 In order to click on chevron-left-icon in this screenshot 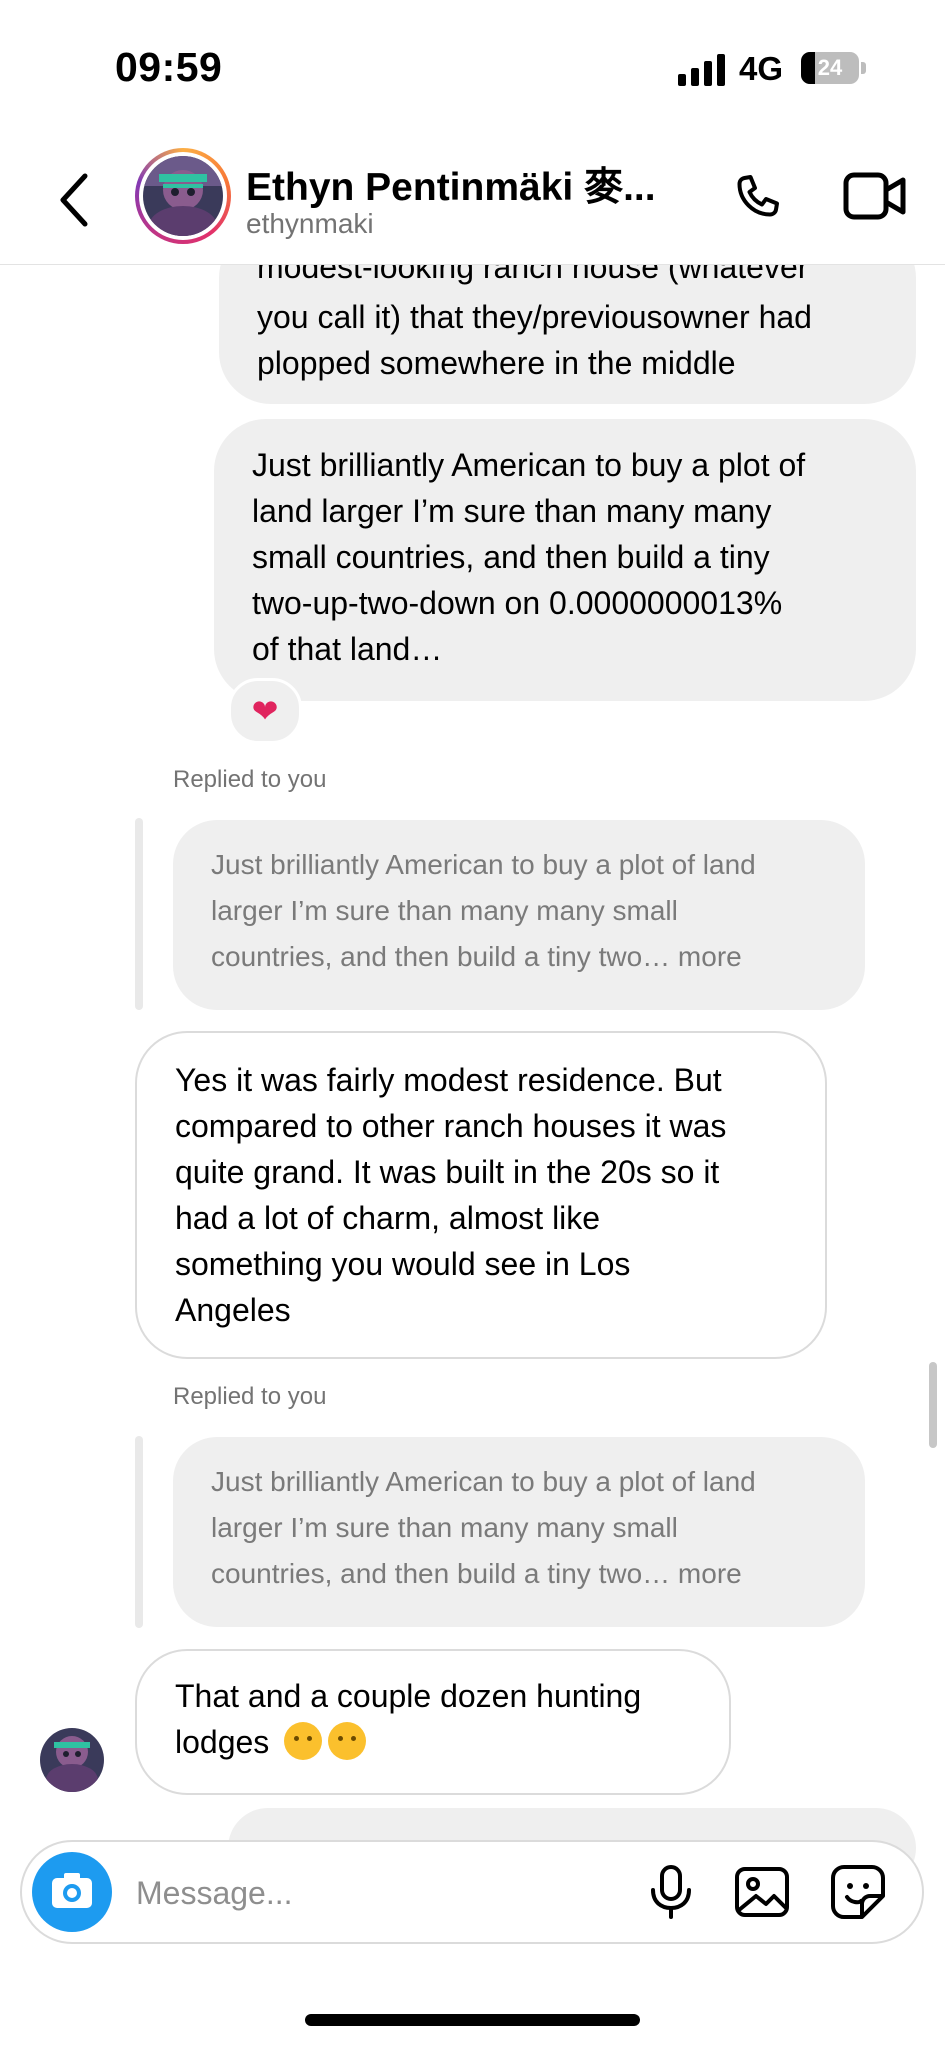, I will do `click(74, 200)`.